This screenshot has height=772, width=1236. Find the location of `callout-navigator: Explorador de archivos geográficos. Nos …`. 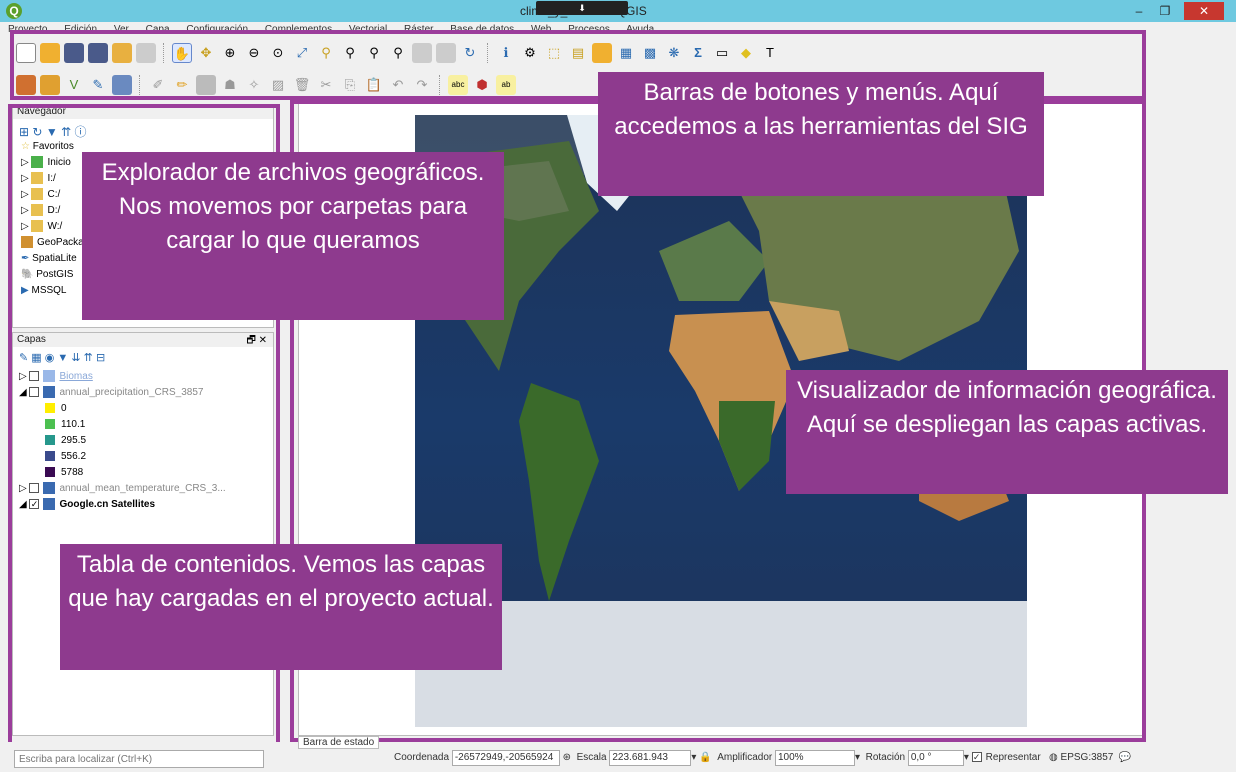

callout-navigator: Explorador de archivos geográficos. Nos … is located at coordinates (293, 236).